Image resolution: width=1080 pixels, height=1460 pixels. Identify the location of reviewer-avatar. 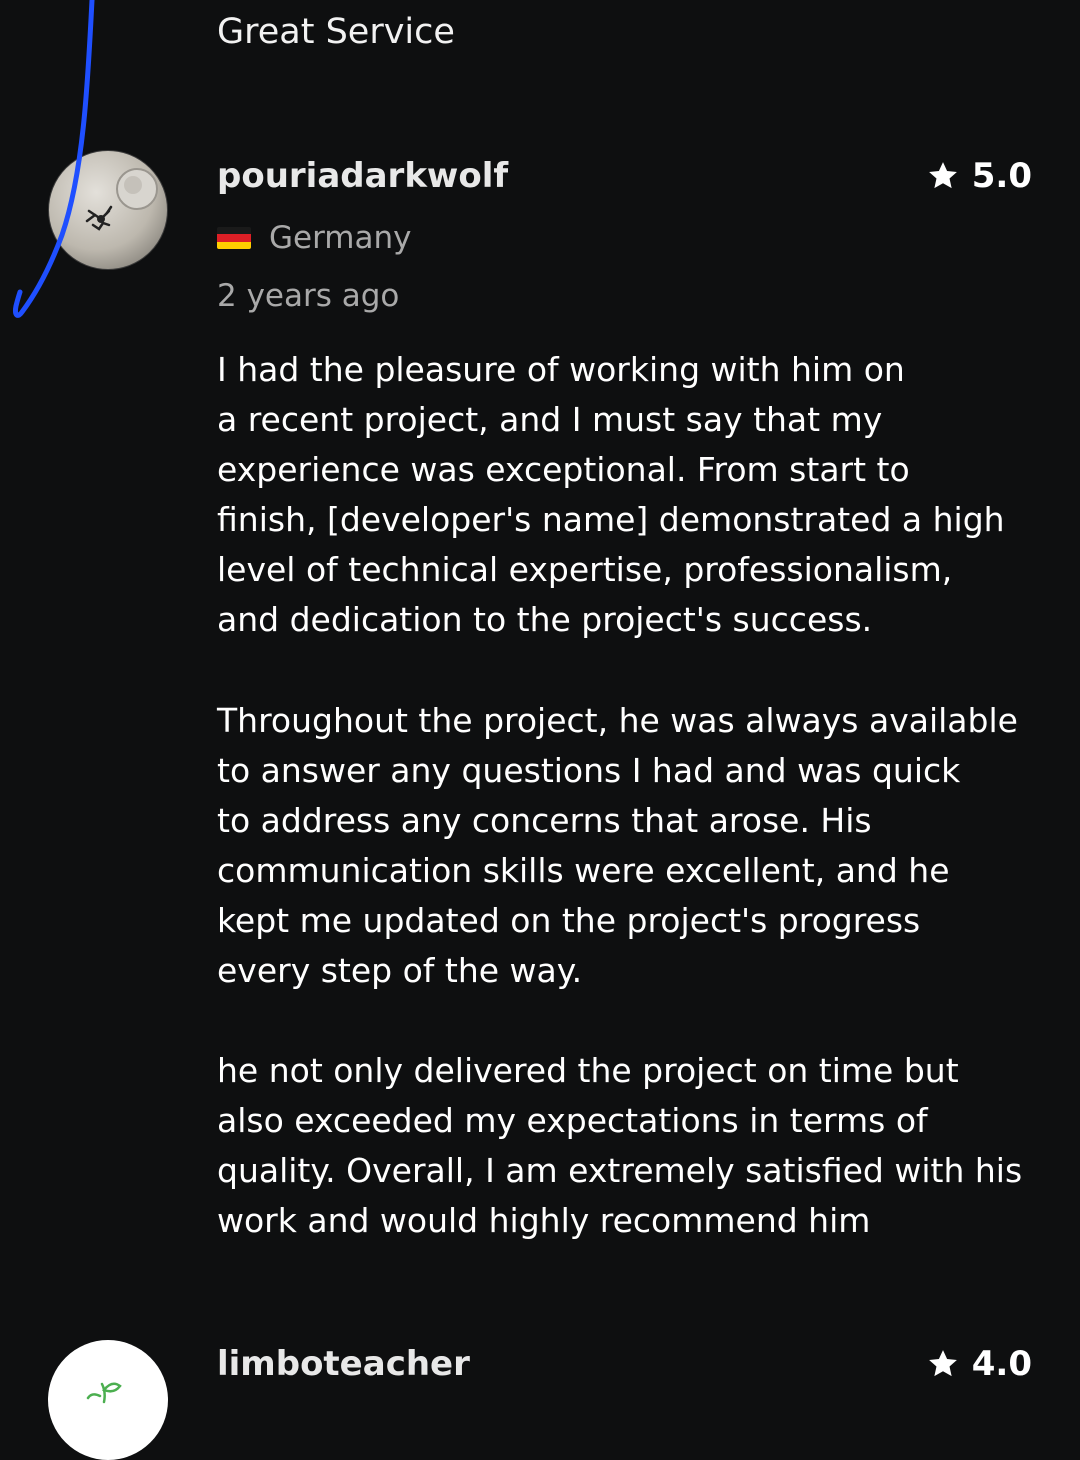
(108, 1400).